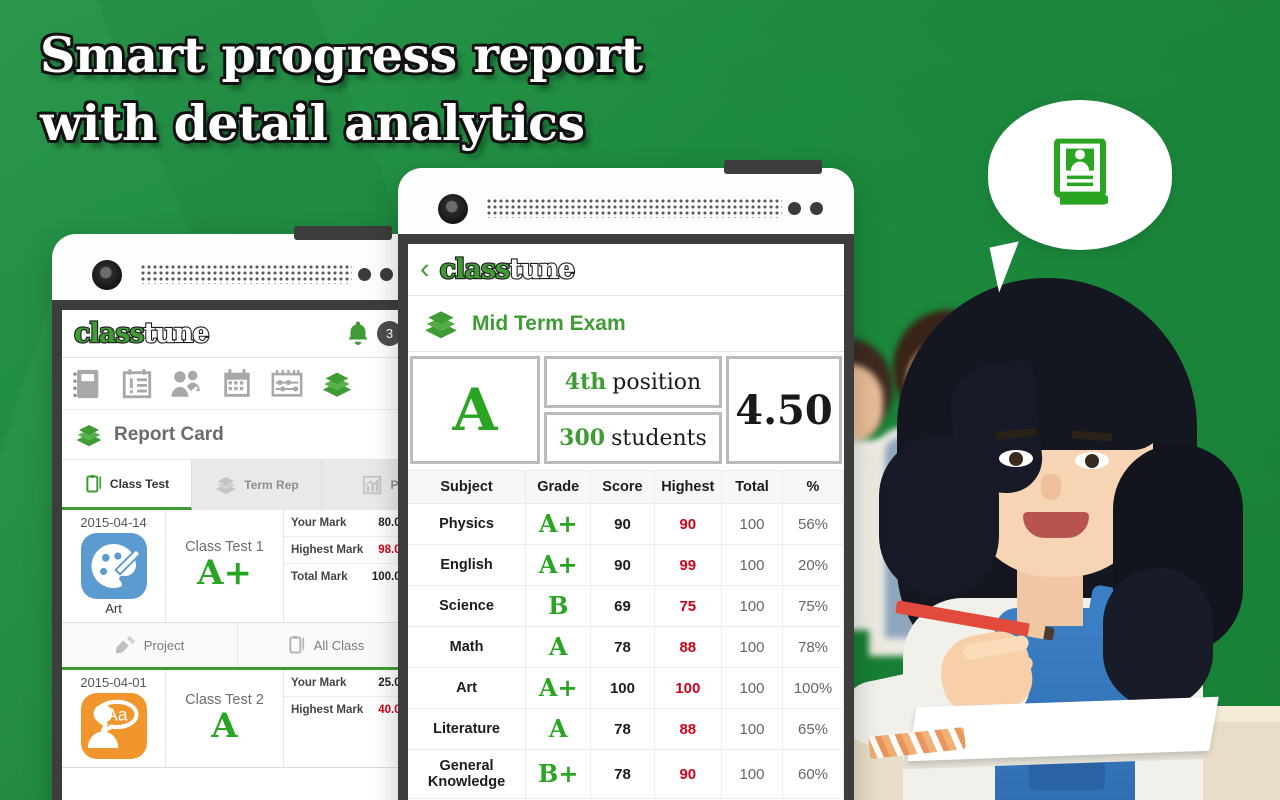 The width and height of the screenshot is (1280, 800). I want to click on subtab-all-class: All Class, so click(326, 645).